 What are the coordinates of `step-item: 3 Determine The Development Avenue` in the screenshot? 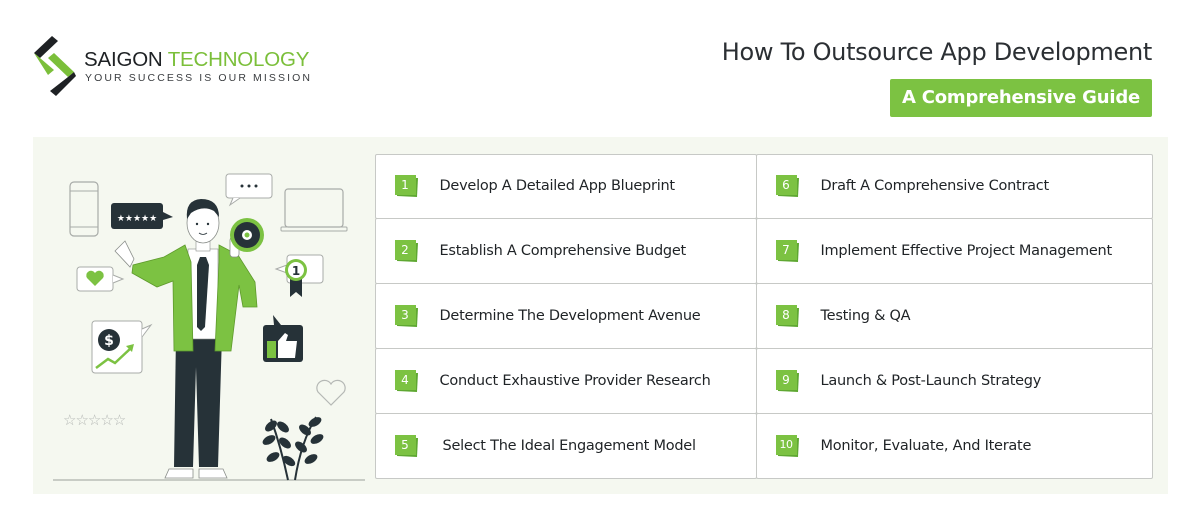 It's located at (565, 316).